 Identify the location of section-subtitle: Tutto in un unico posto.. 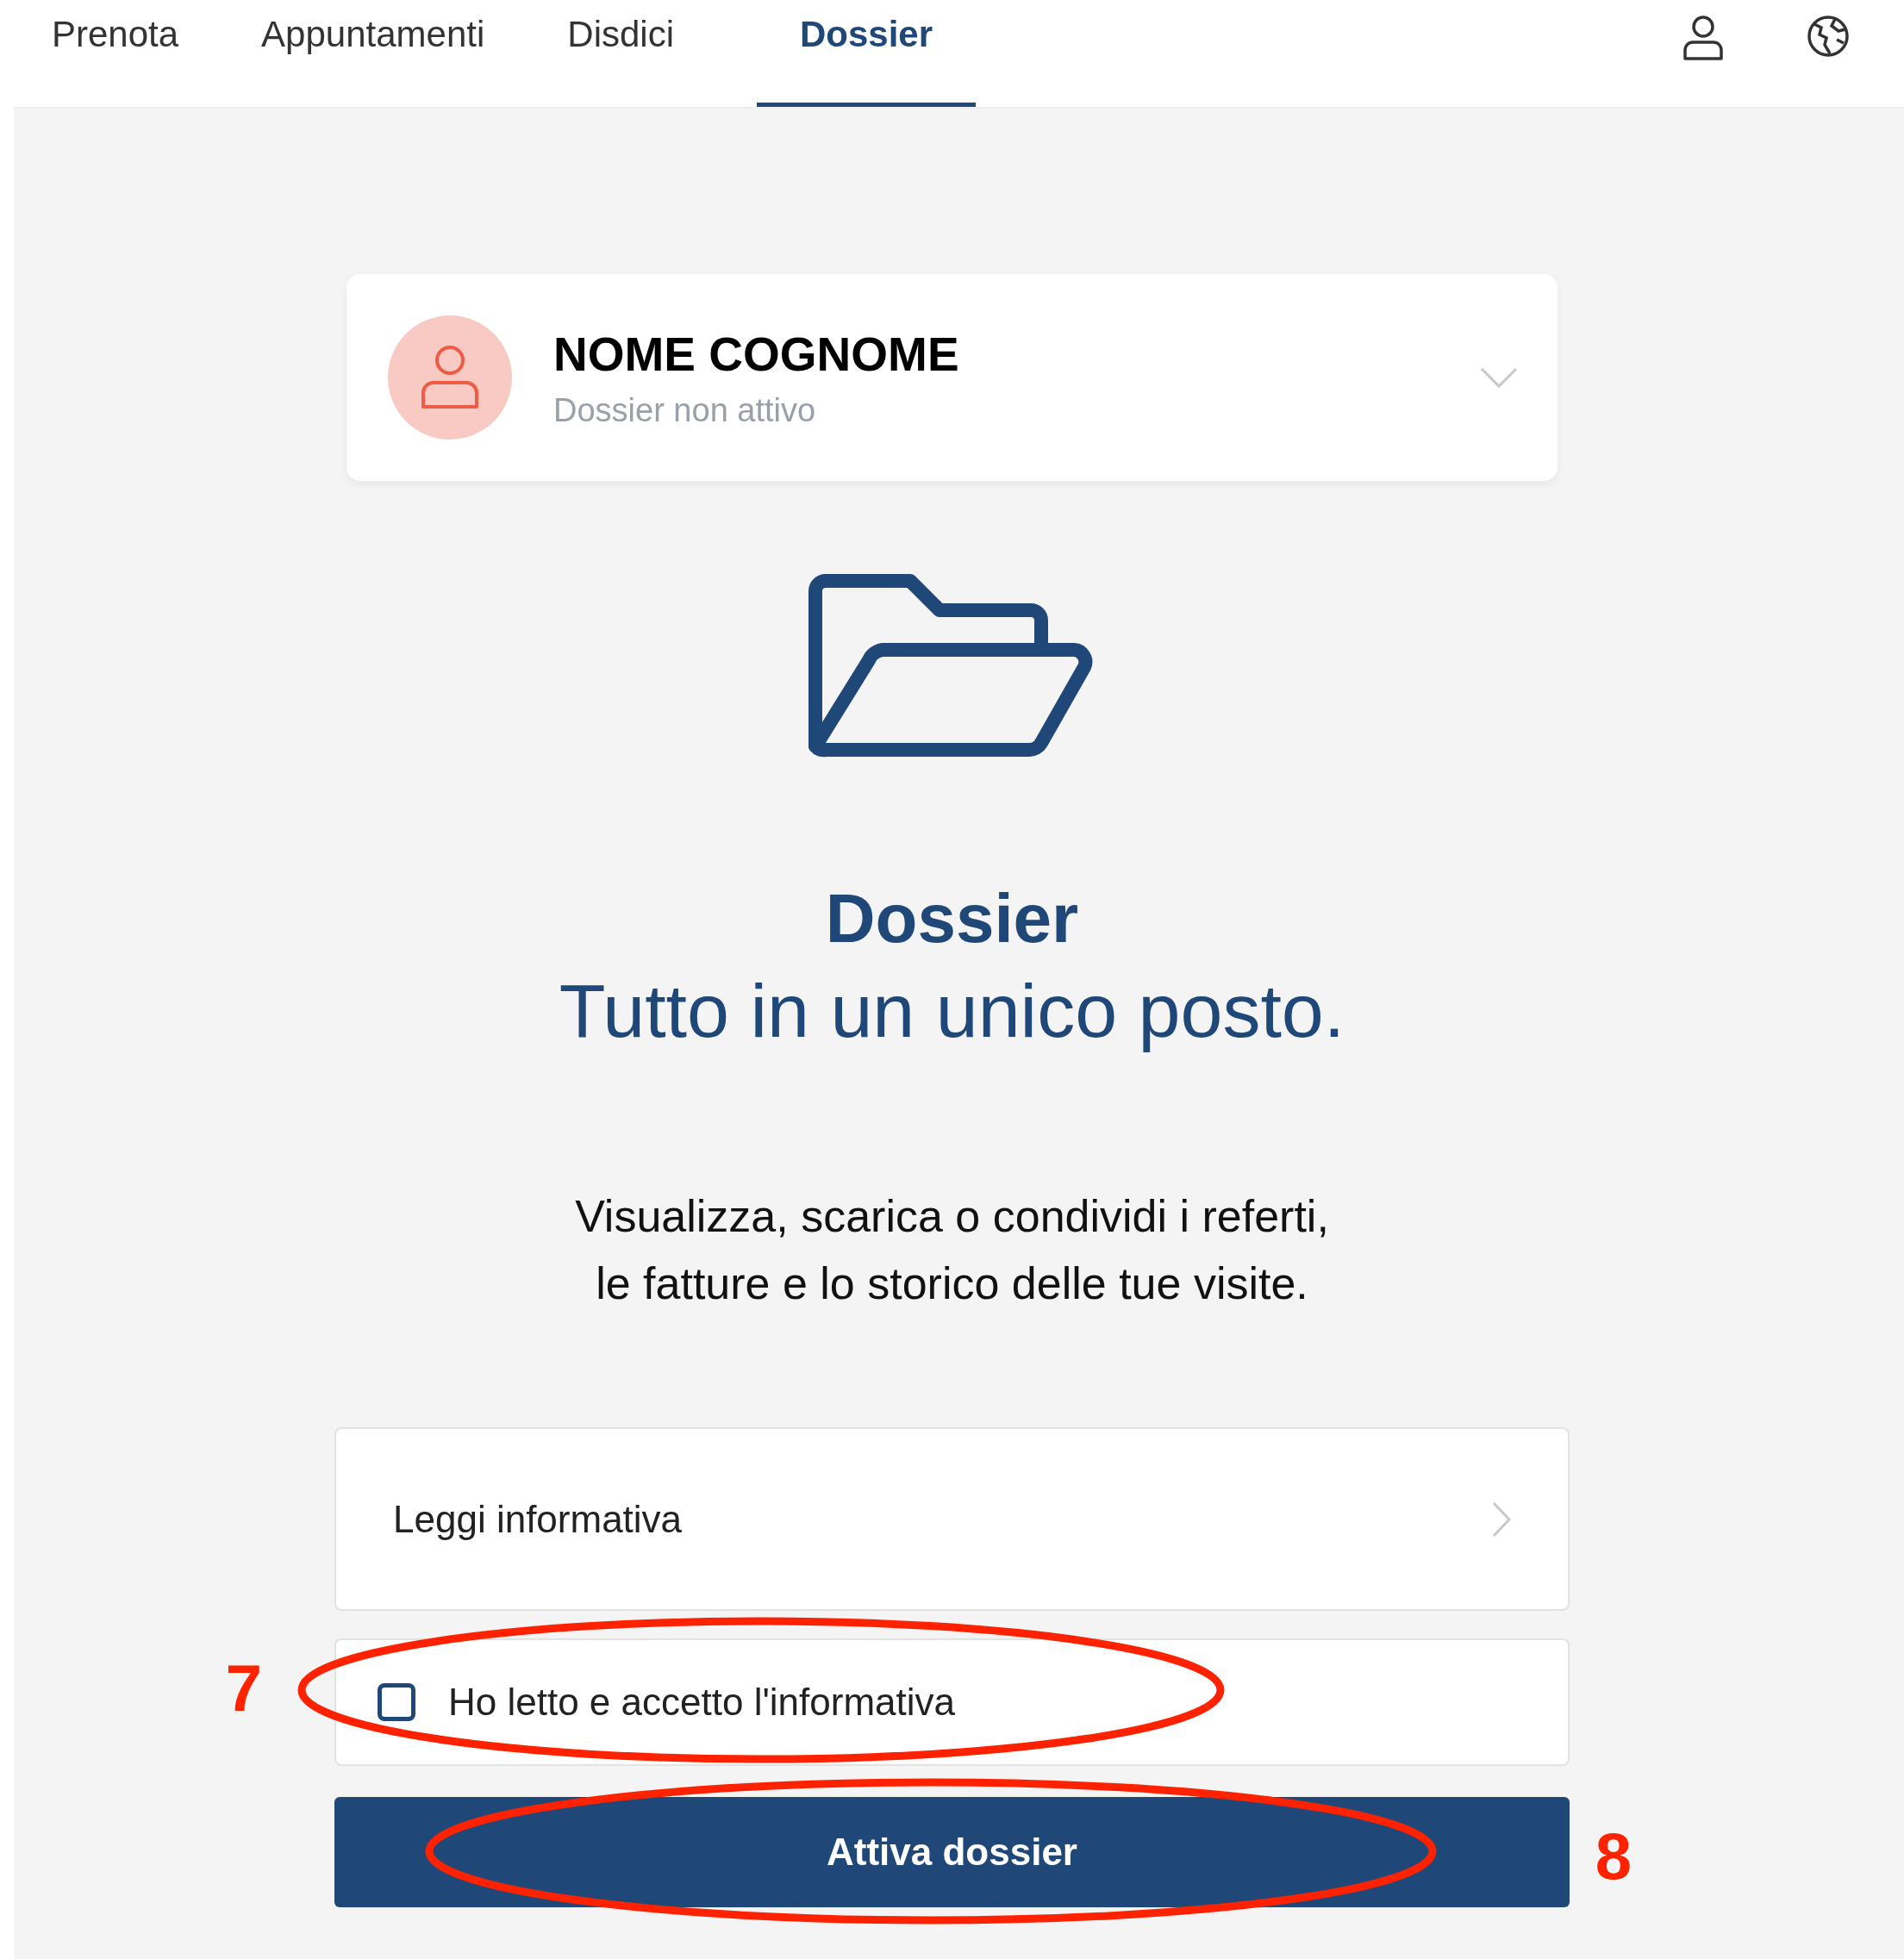
(952, 1011).